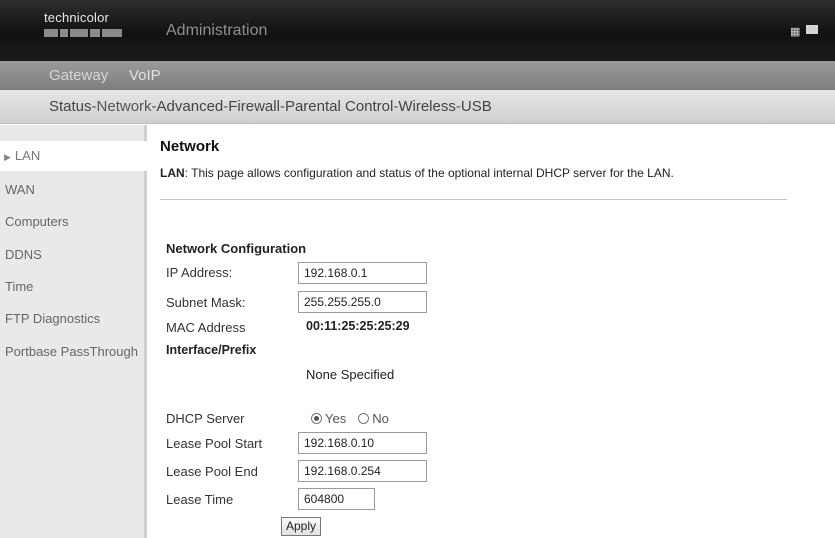 This screenshot has width=835, height=538. Describe the element at coordinates (417, 30) in the screenshot. I see `top-header: technicolor Administration ▦` at that location.